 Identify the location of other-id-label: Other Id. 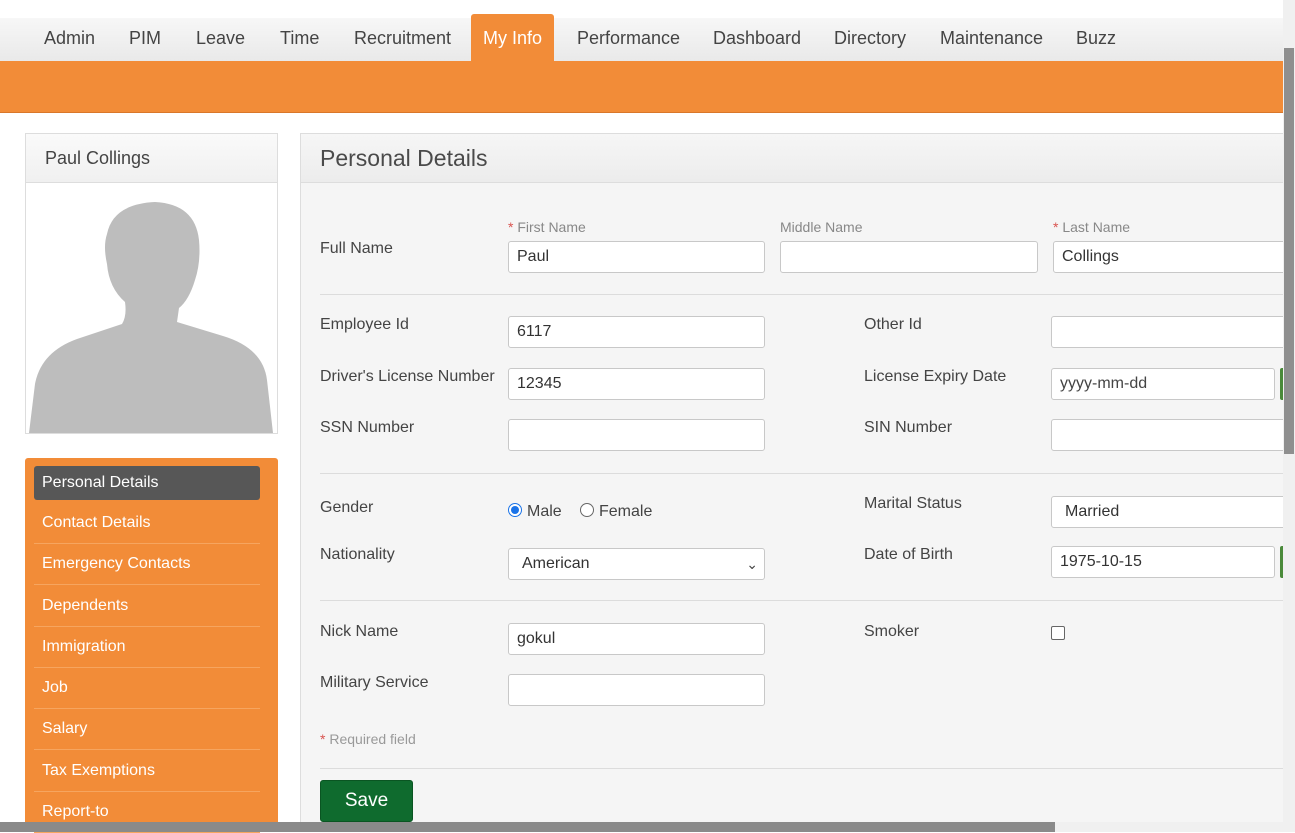
(893, 324).